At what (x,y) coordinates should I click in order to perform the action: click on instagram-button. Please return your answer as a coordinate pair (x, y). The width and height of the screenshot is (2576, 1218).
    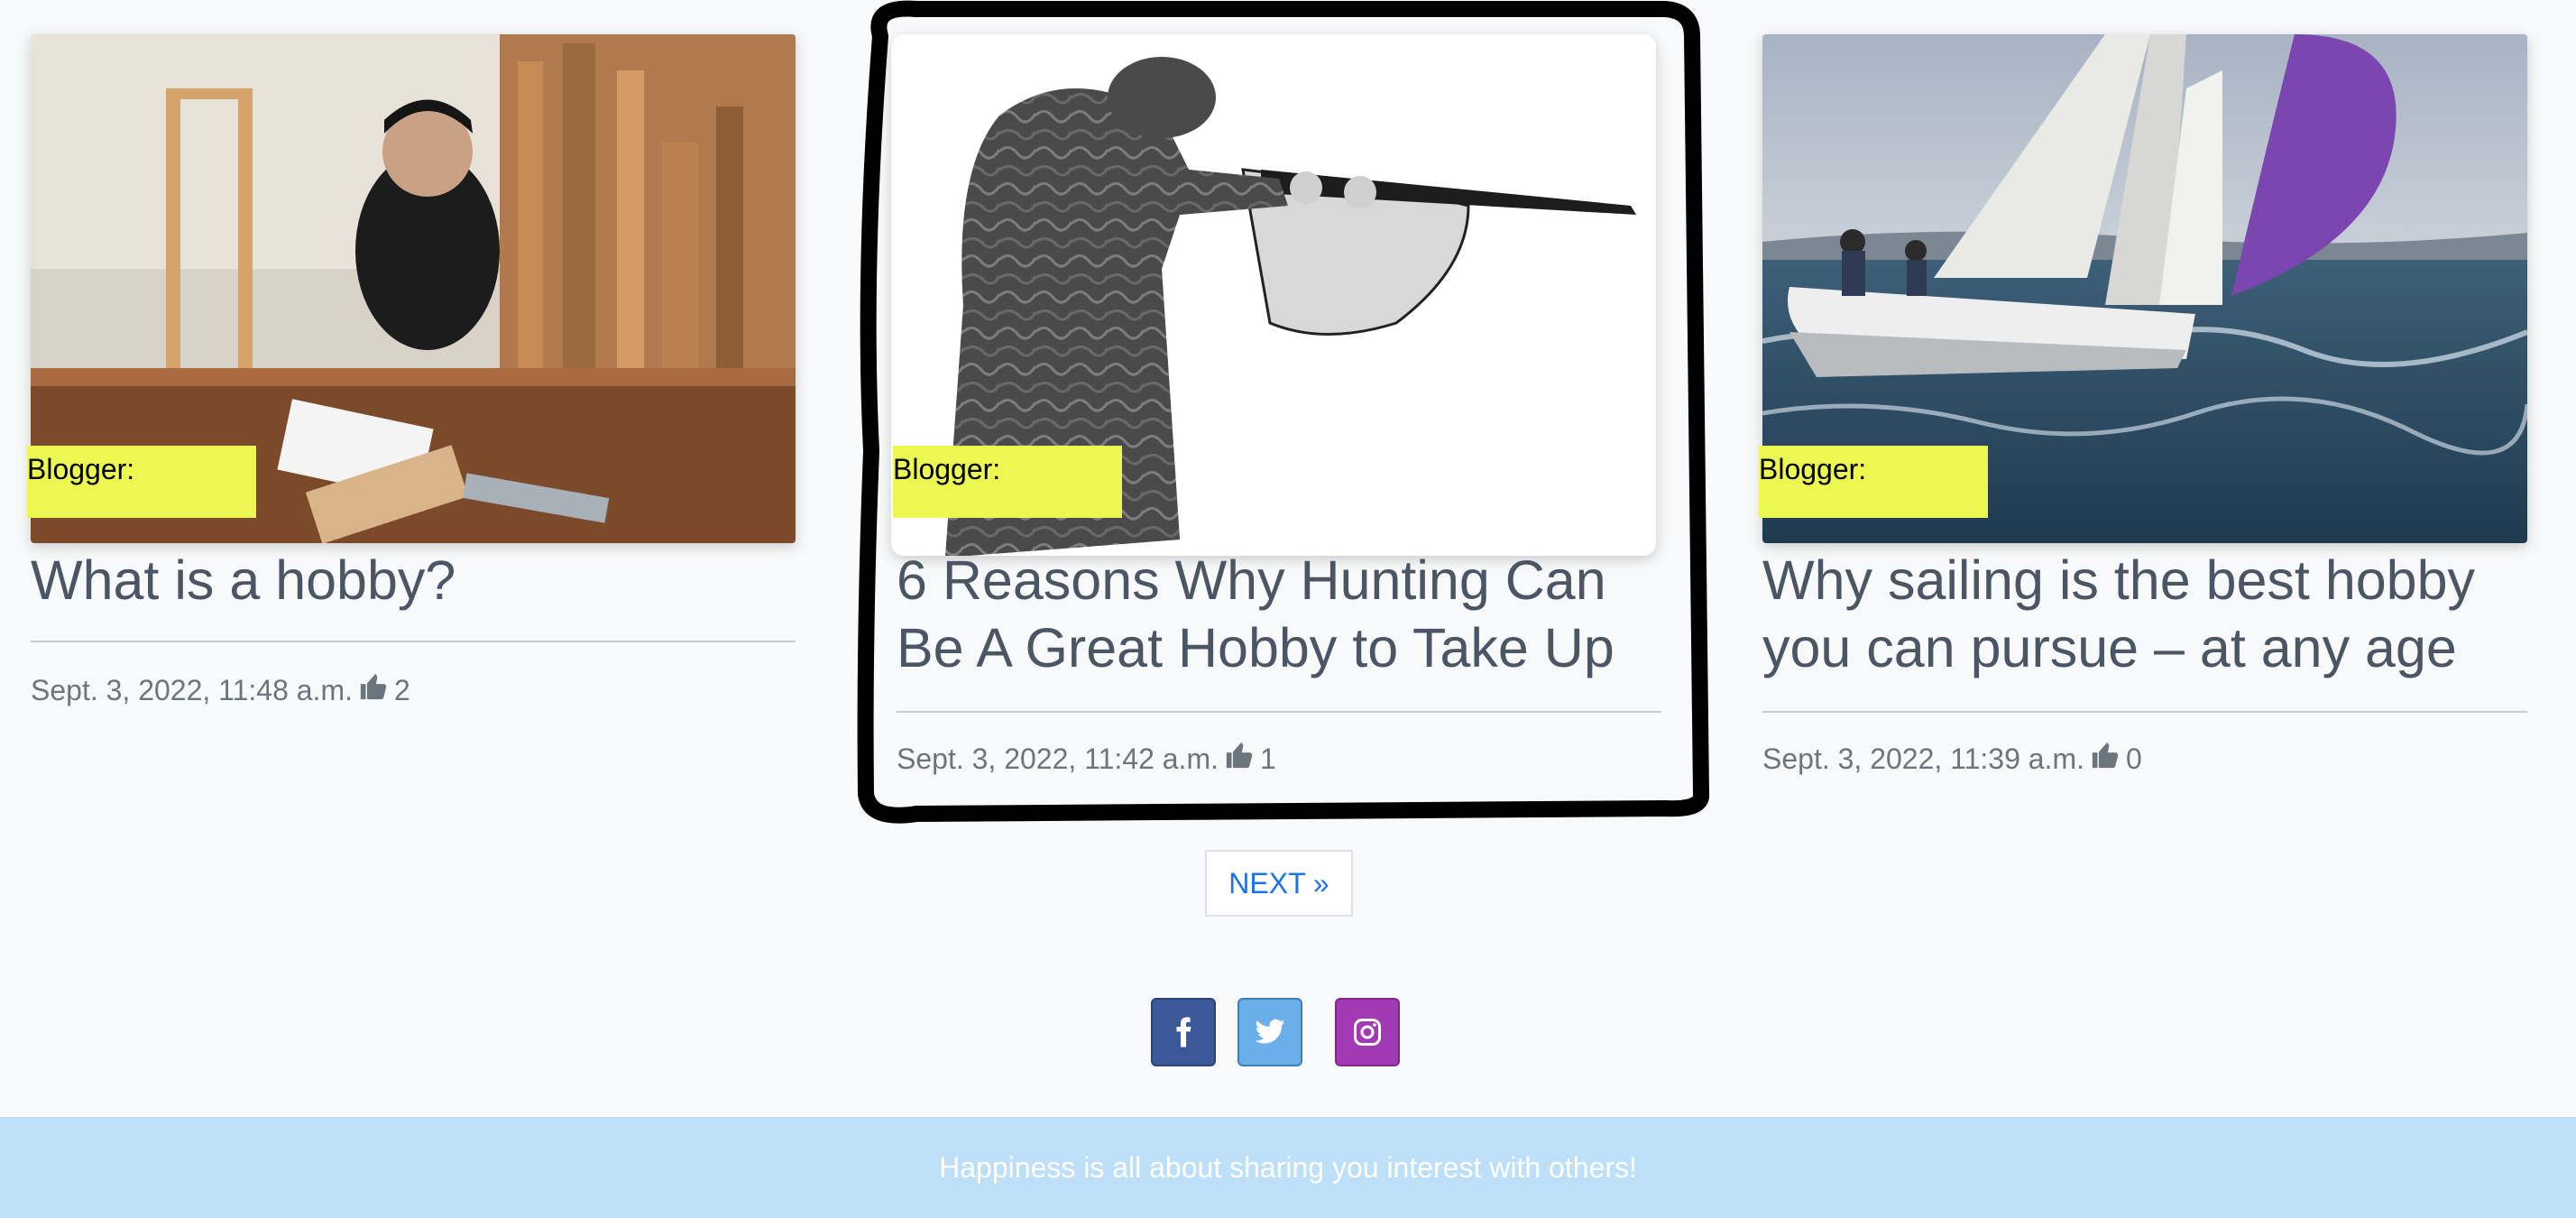
    Looking at the image, I should click on (1368, 1032).